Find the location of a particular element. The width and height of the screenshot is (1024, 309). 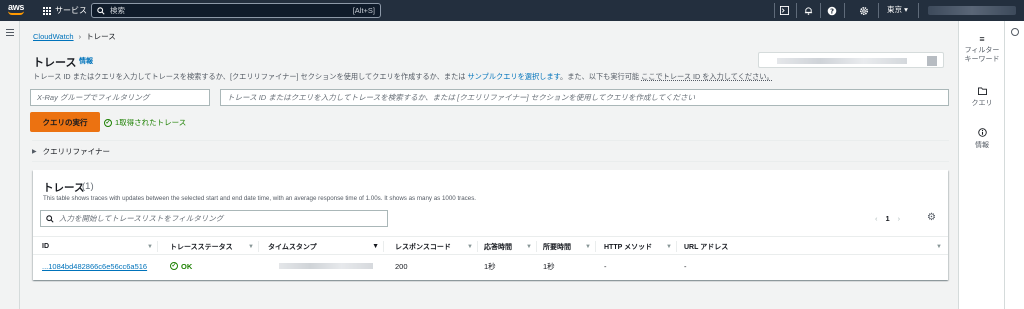

xray-group-filter-input: X-Ray グループでフィルタリング is located at coordinates (120, 97).